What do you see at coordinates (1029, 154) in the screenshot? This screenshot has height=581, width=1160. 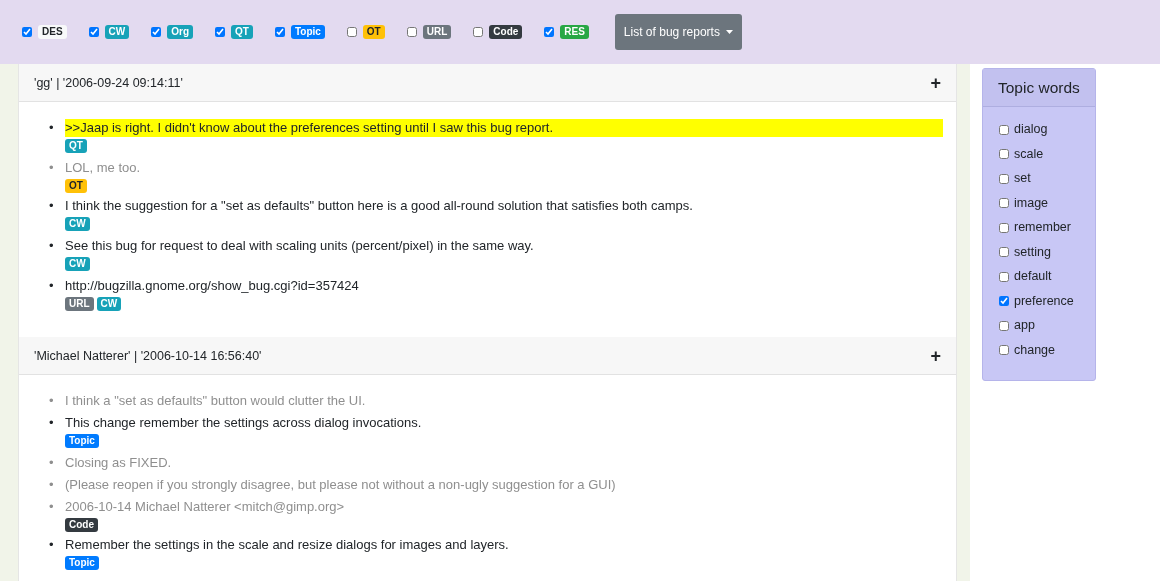 I see `topic-word: scale` at bounding box center [1029, 154].